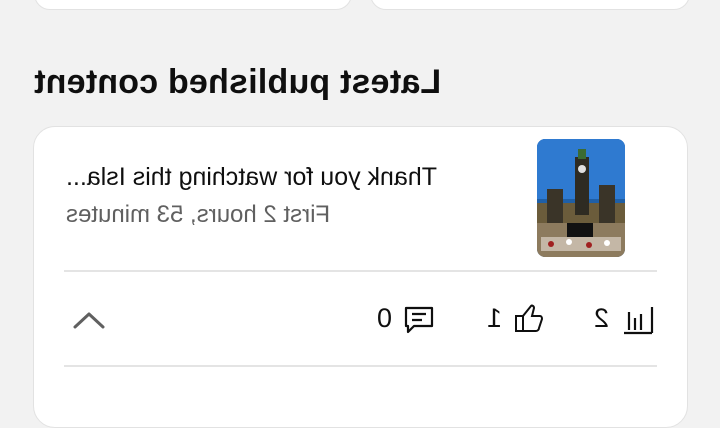 The width and height of the screenshot is (720, 428). What do you see at coordinates (495, 318) in the screenshot?
I see `likes-count: 1` at bounding box center [495, 318].